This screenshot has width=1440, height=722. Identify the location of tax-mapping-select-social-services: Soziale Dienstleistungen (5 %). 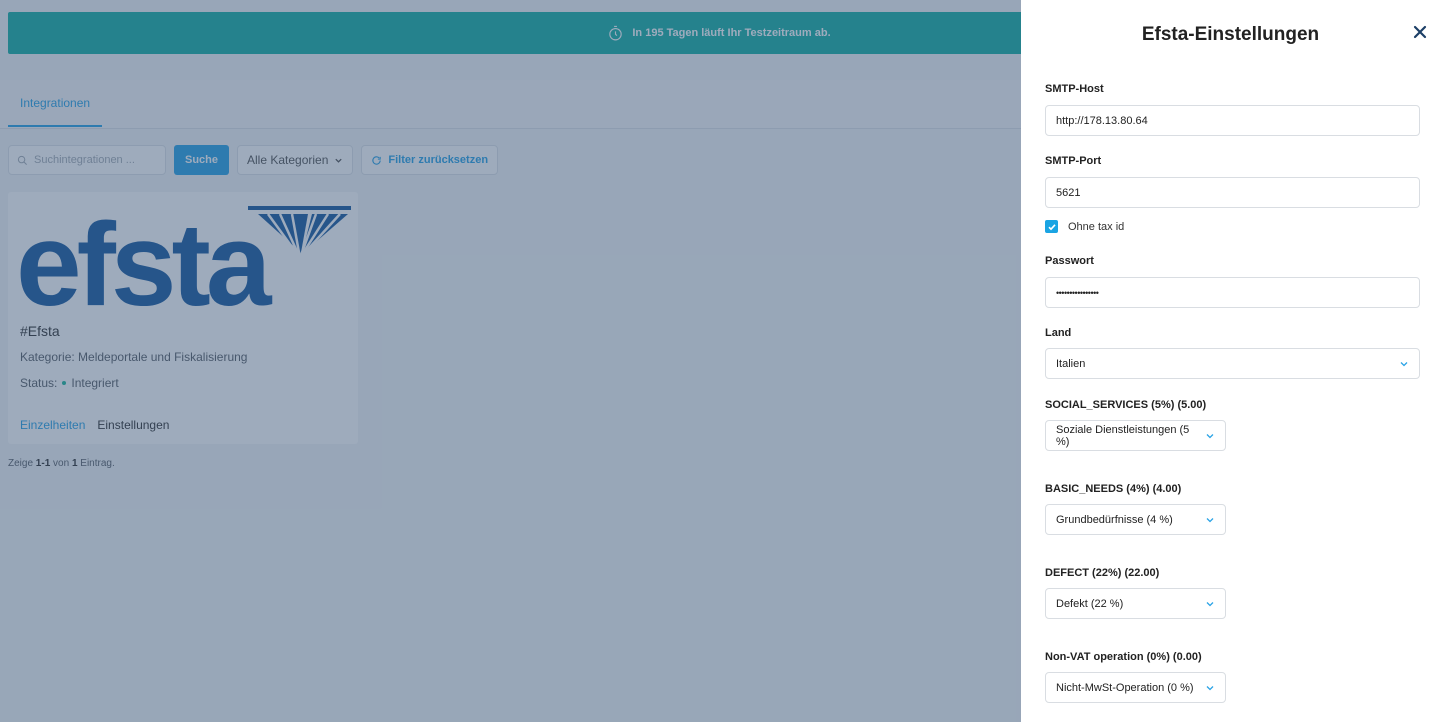
(1135, 435).